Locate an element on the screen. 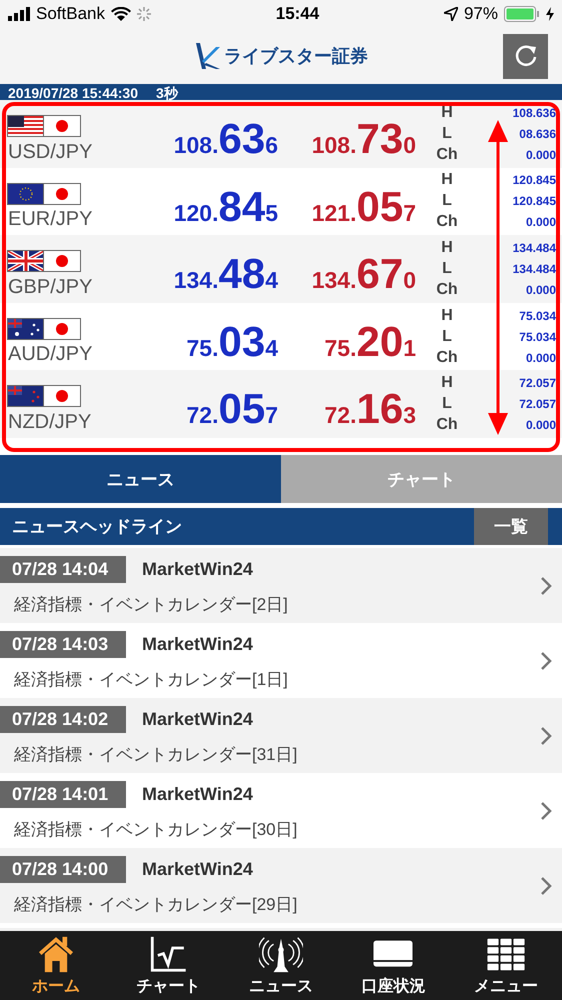 The image size is (562, 1000). ask-price: 108.730 is located at coordinates (347, 134).